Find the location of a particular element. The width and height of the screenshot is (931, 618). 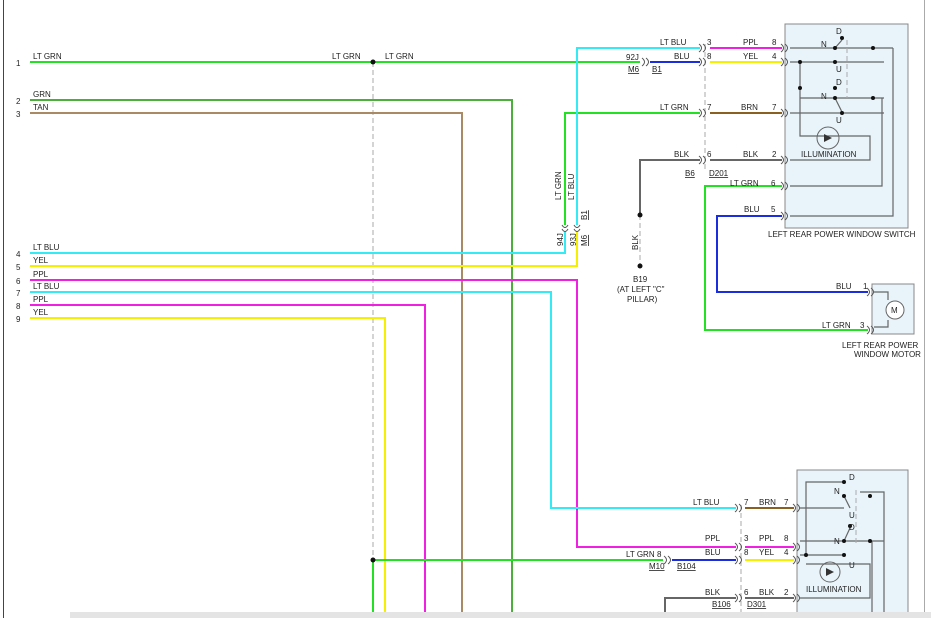

horizontal-scrollbar is located at coordinates (500, 615).